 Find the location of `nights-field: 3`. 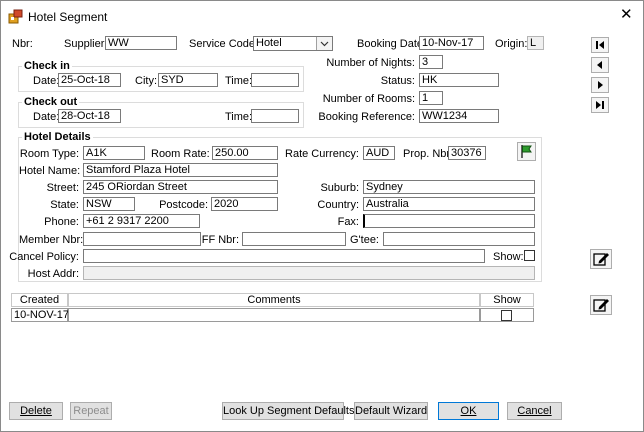

nights-field: 3 is located at coordinates (431, 62).